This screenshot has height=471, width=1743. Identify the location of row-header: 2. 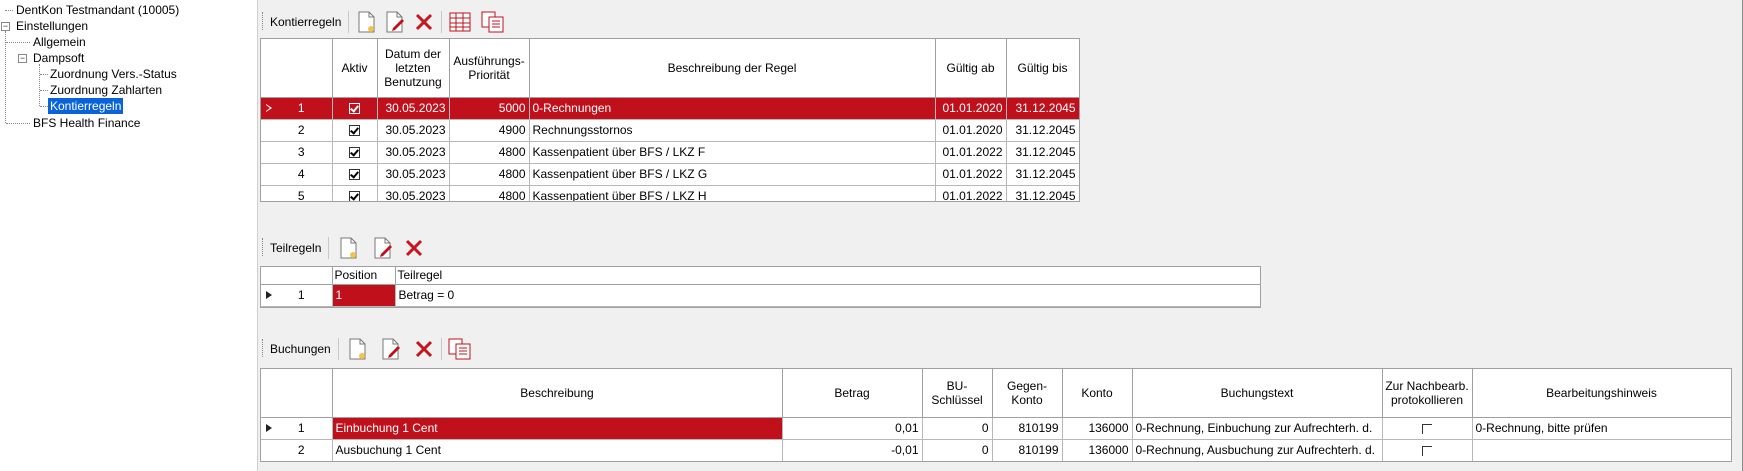
(297, 450).